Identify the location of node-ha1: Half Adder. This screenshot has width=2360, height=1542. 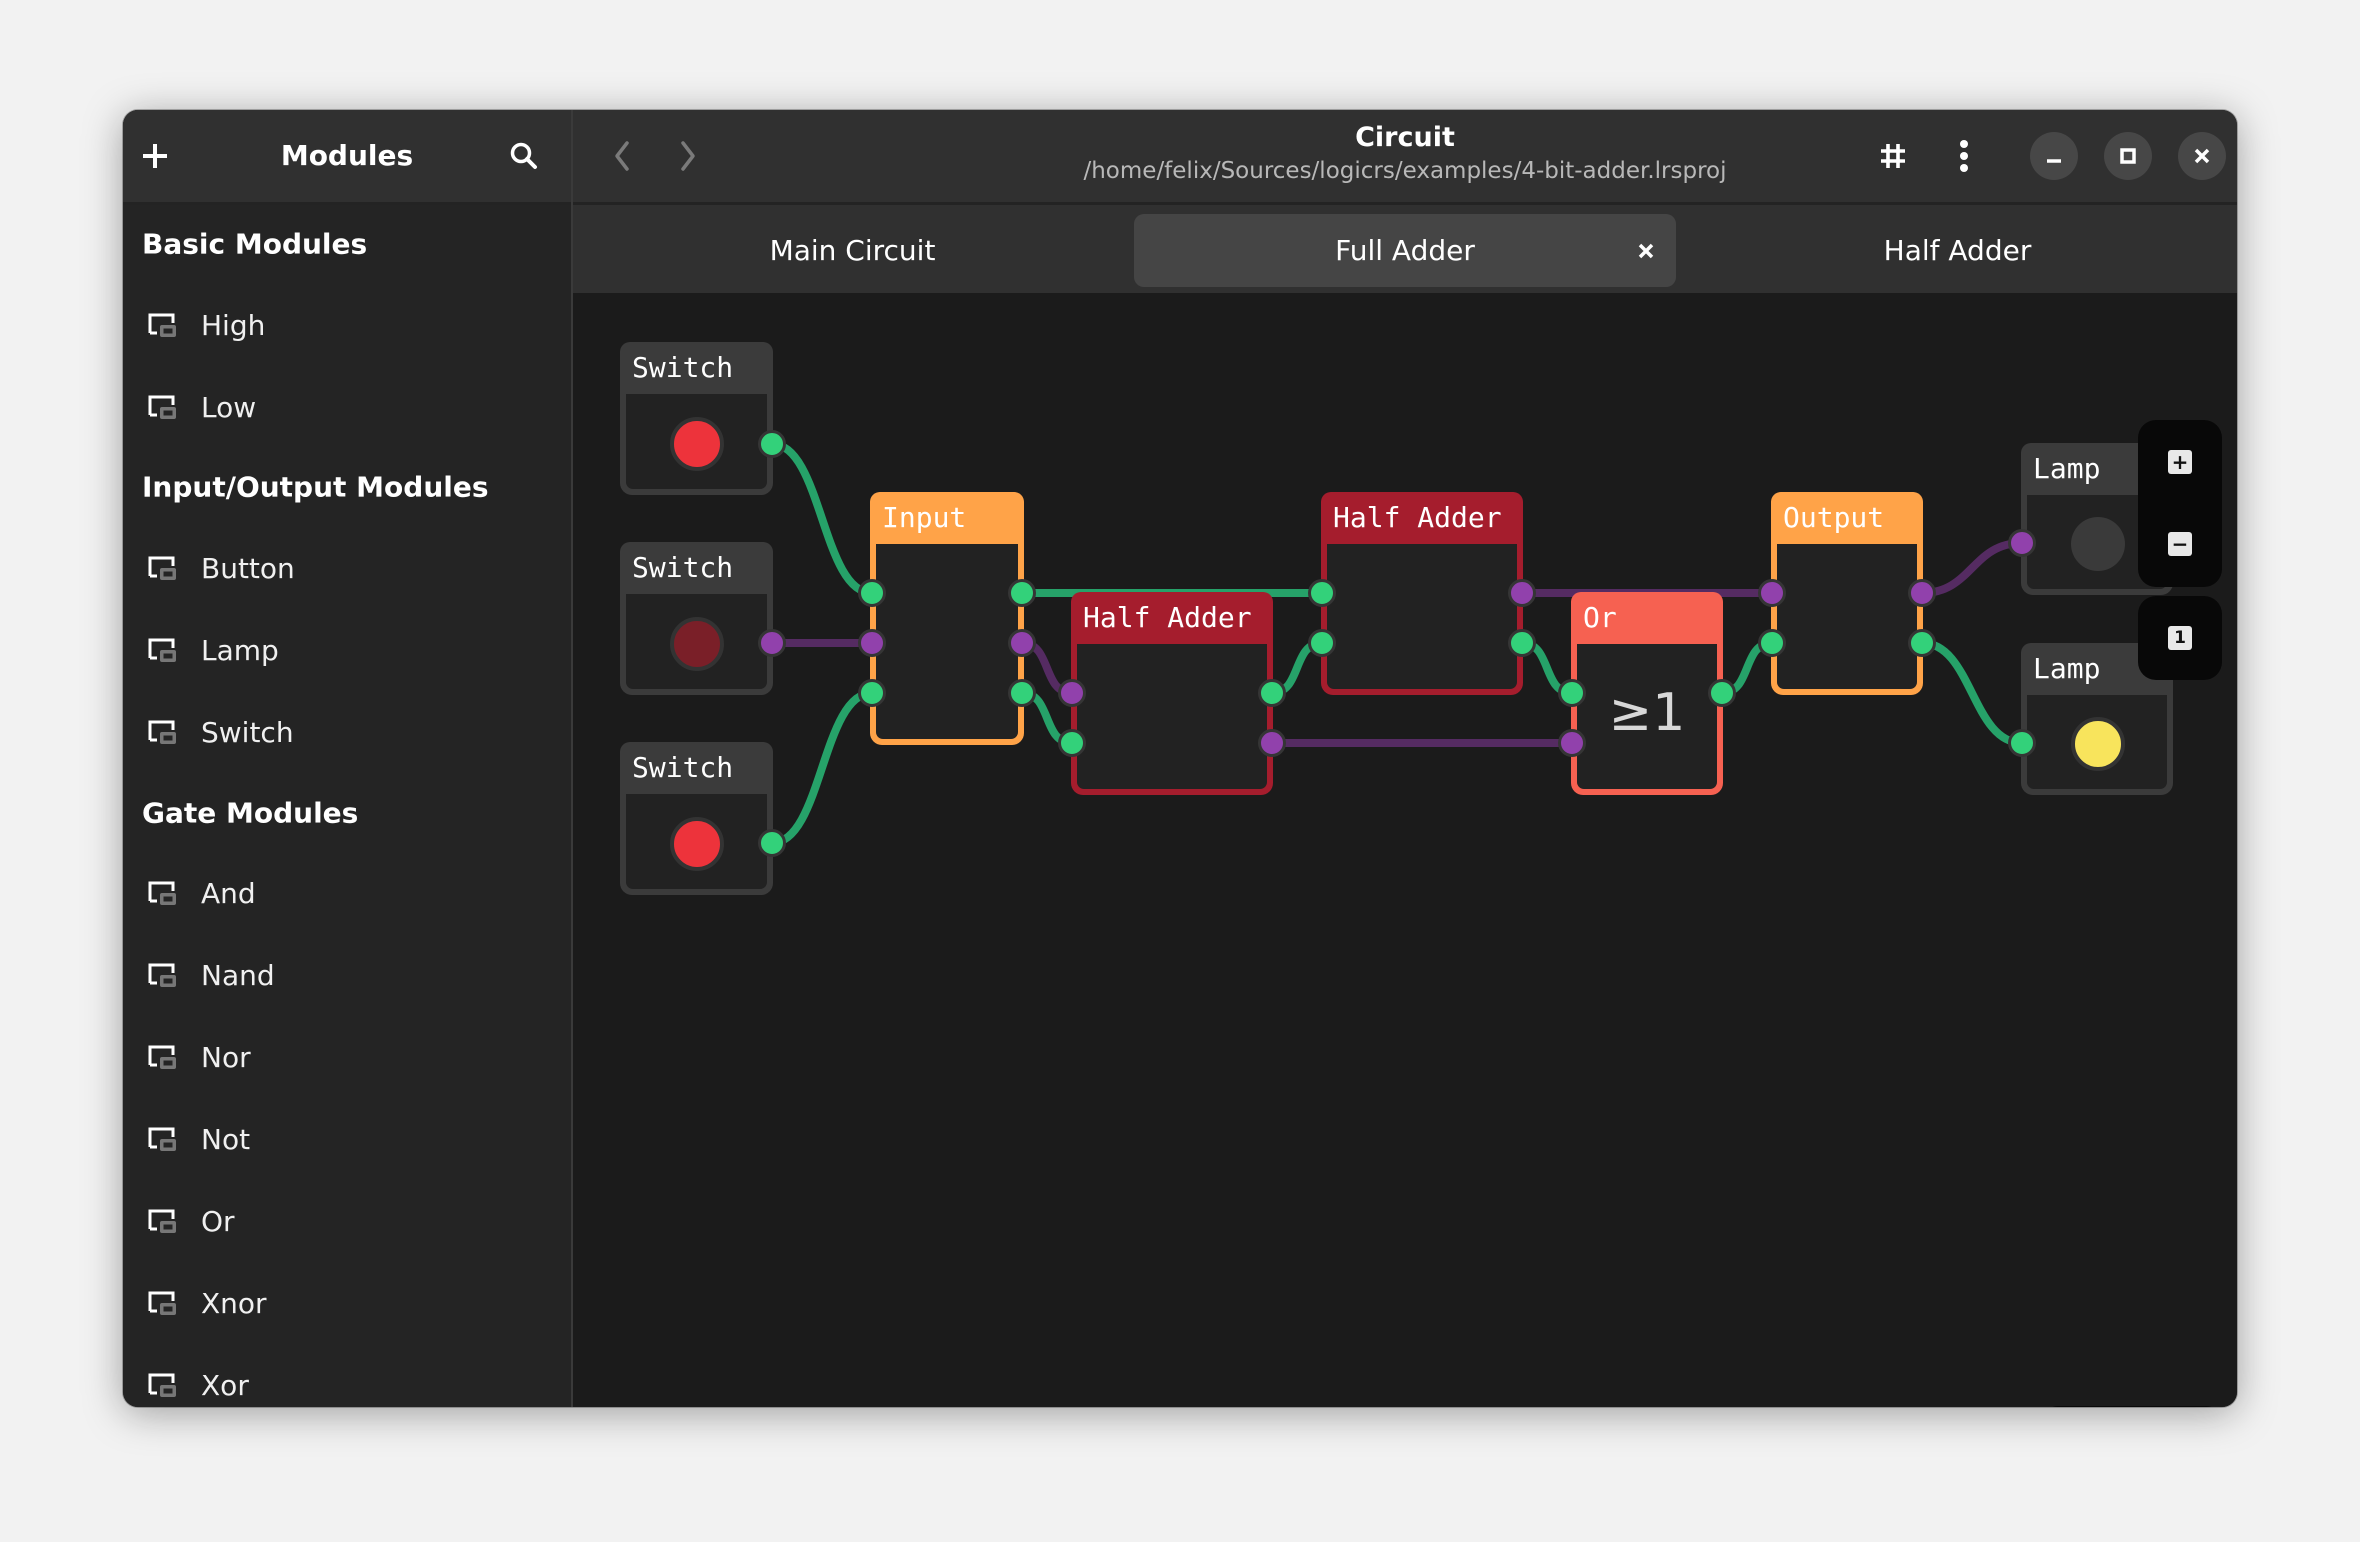
(1172, 693).